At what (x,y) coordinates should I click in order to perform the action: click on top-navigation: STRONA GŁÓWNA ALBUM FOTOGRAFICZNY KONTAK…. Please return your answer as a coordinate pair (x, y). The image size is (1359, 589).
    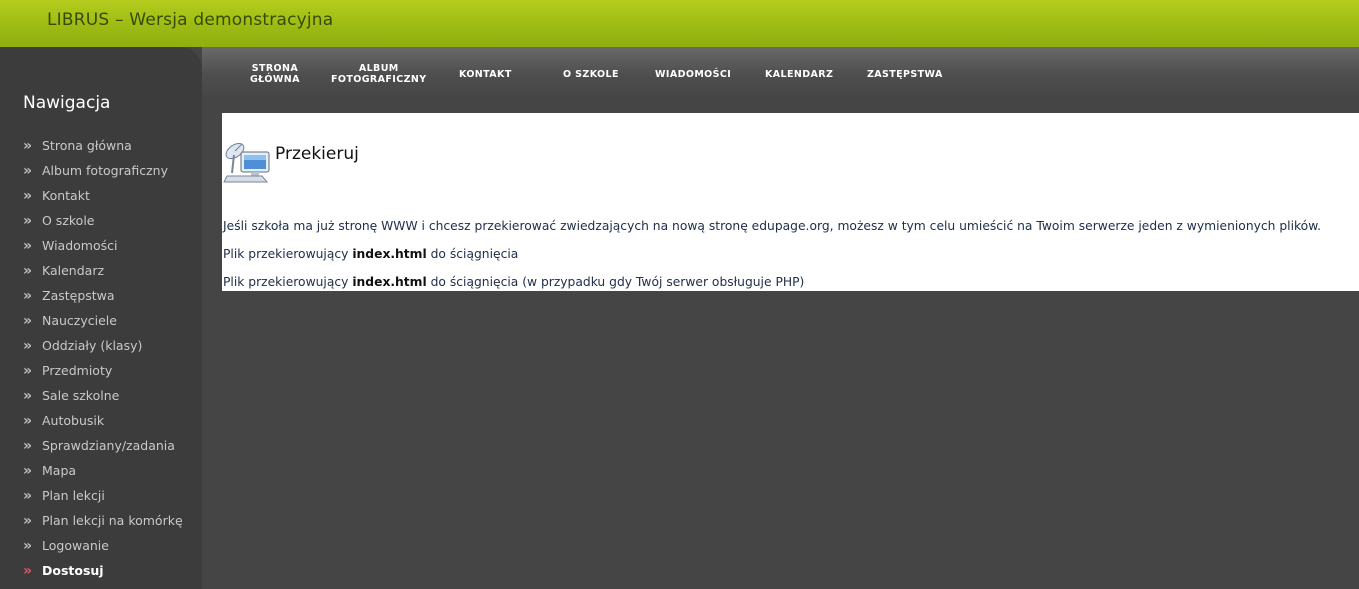
    Looking at the image, I should click on (780, 72).